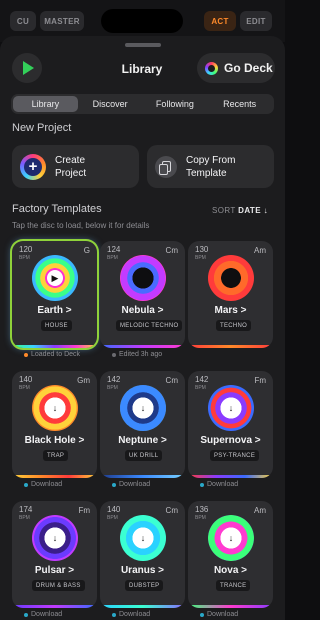 Image resolution: width=320 pixels, height=620 pixels. I want to click on template-name: Supernova >, so click(230, 440).